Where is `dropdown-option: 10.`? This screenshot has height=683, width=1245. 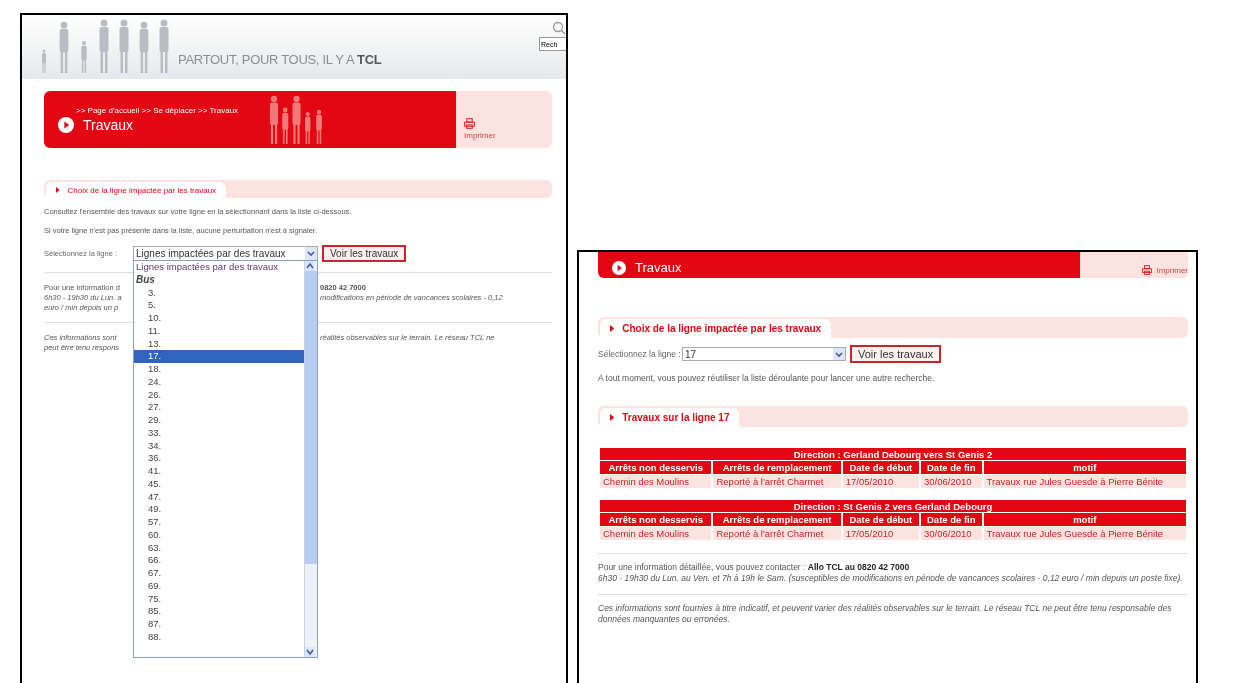
dropdown-option: 10. is located at coordinates (219, 318).